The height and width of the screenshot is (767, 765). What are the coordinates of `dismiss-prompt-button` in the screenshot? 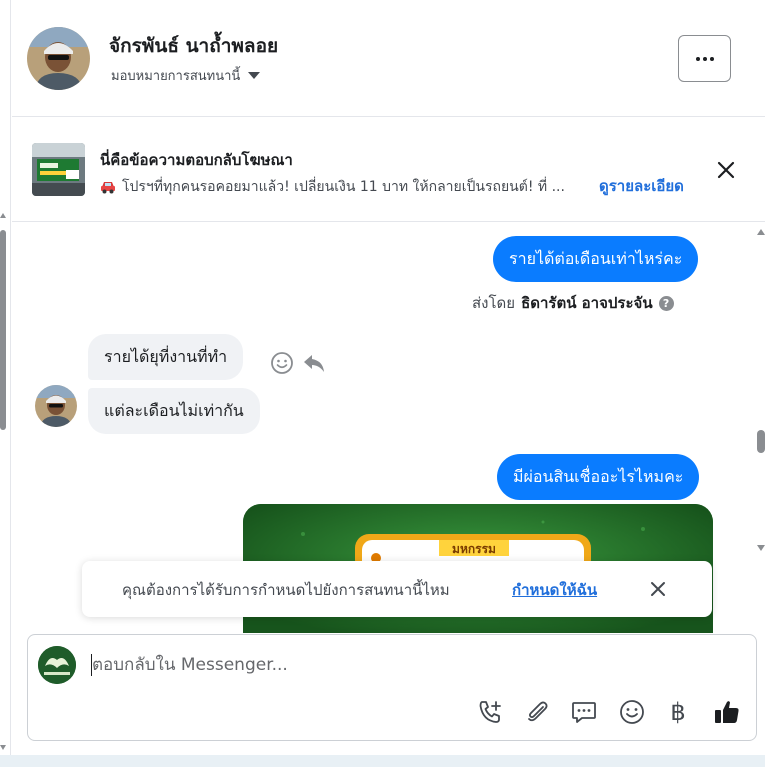 It's located at (658, 589).